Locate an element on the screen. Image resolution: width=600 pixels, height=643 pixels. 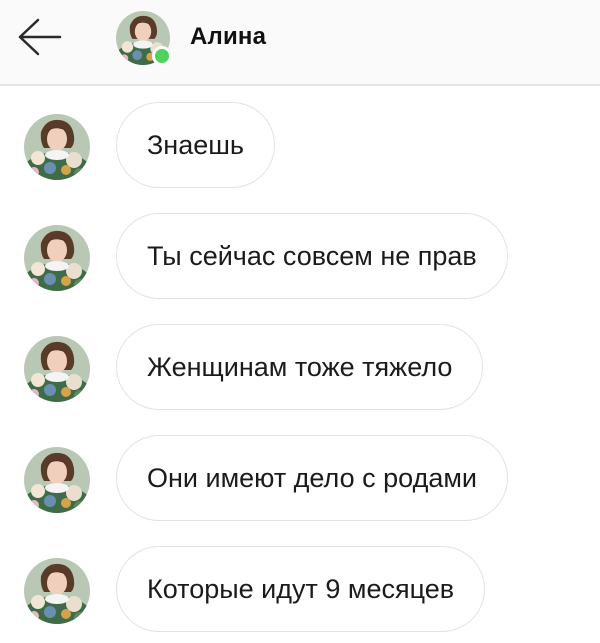
message-row: Они имеют дело с родами is located at coordinates (300, 479).